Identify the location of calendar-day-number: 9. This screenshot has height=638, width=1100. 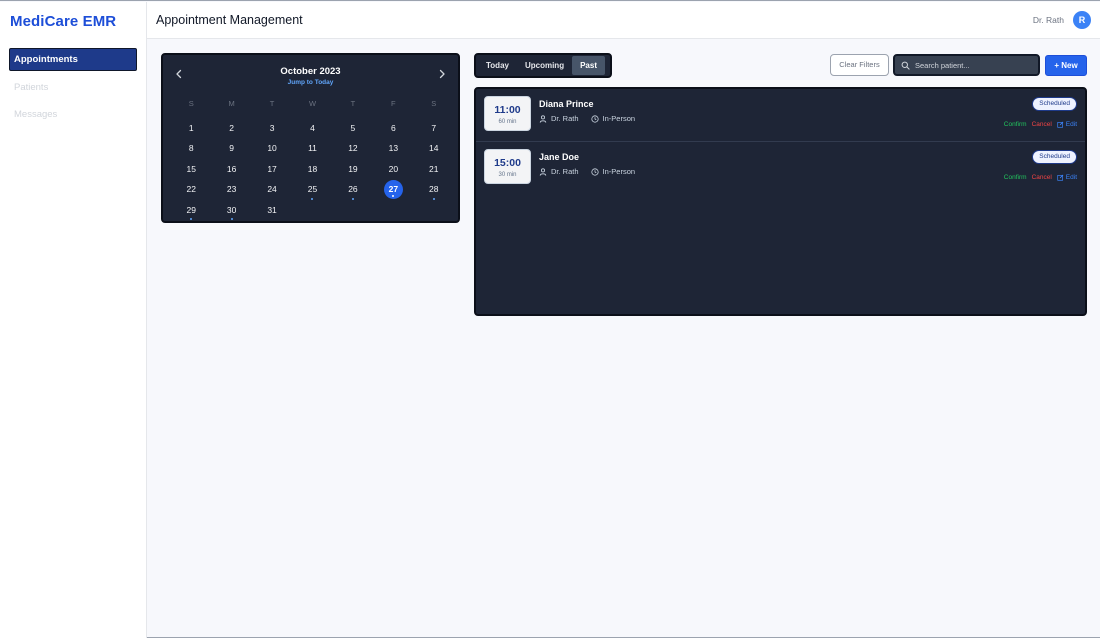
(231, 148).